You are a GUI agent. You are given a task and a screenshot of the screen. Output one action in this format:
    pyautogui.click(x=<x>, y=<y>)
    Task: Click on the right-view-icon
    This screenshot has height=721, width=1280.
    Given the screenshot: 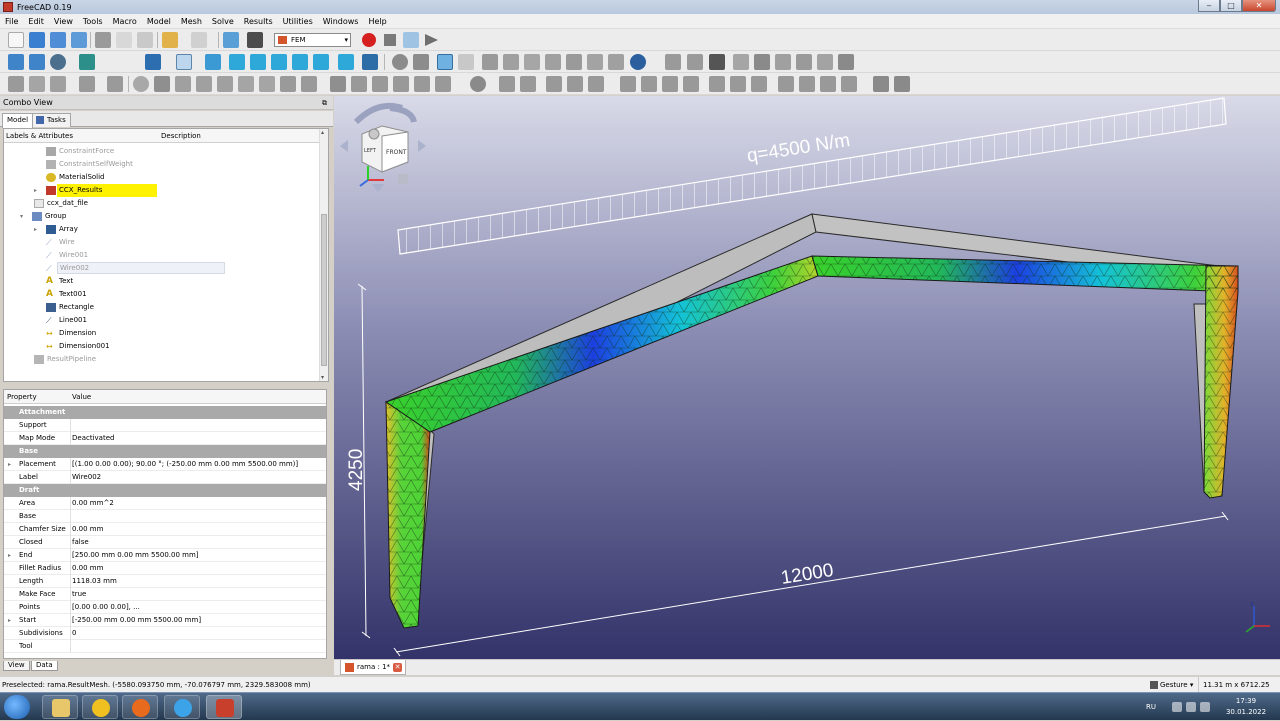 What is the action you would take?
    pyautogui.click(x=258, y=62)
    